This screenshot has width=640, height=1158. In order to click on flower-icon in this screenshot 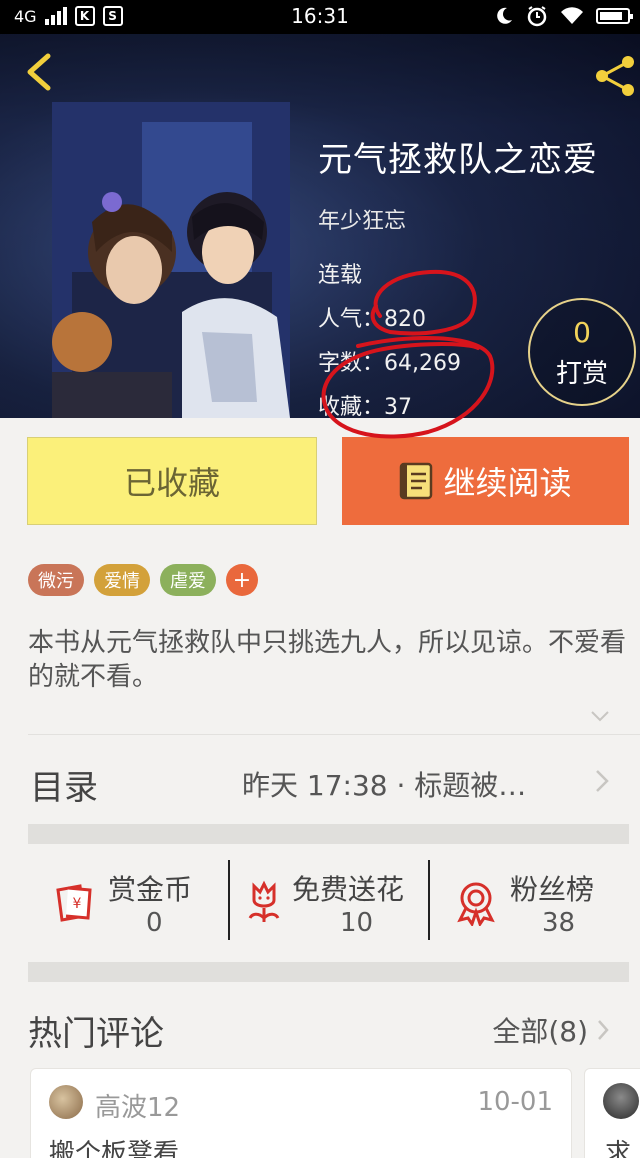, I will do `click(264, 901)`.